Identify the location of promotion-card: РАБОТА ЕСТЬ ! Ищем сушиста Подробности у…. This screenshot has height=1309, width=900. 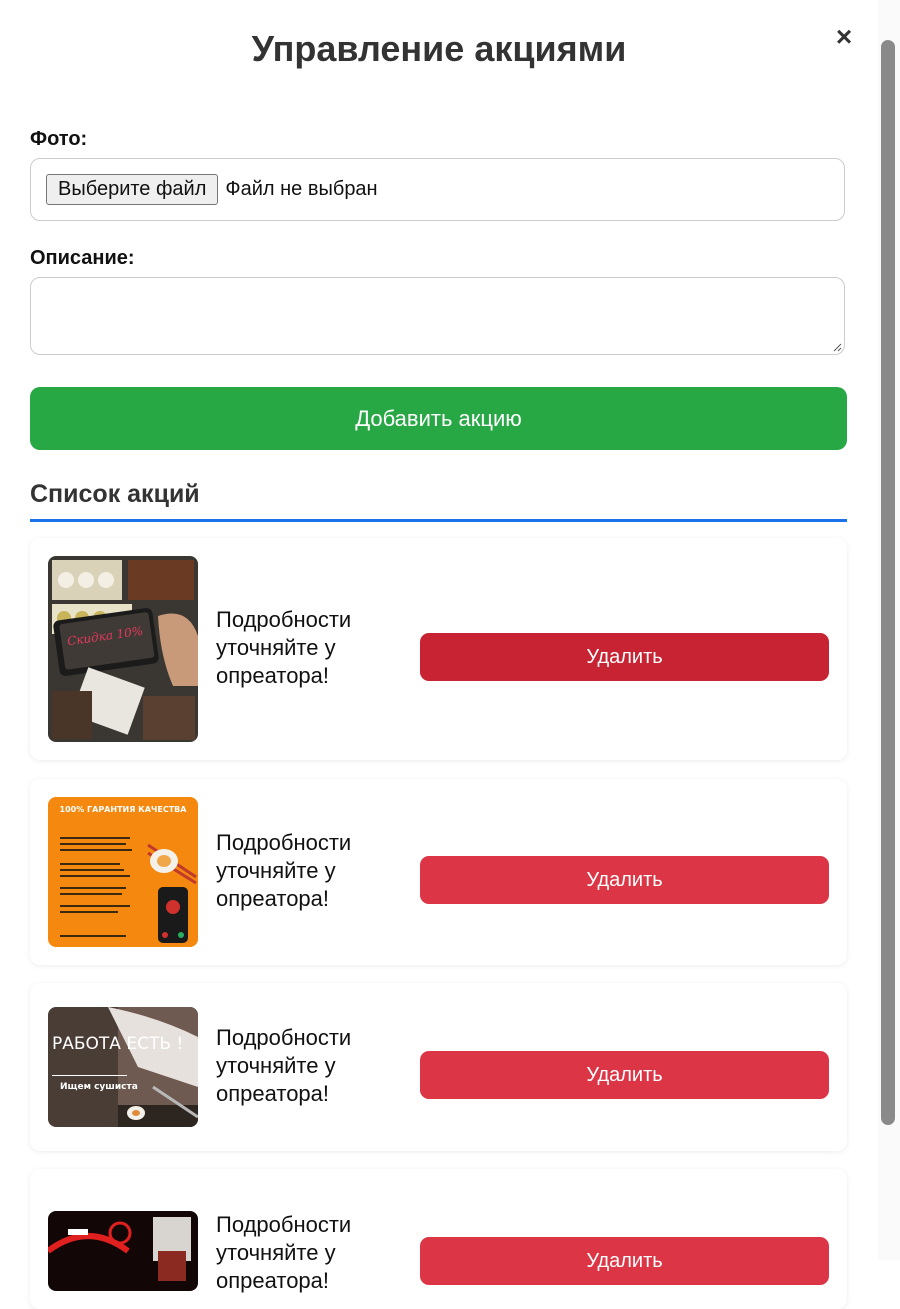
(438, 1067).